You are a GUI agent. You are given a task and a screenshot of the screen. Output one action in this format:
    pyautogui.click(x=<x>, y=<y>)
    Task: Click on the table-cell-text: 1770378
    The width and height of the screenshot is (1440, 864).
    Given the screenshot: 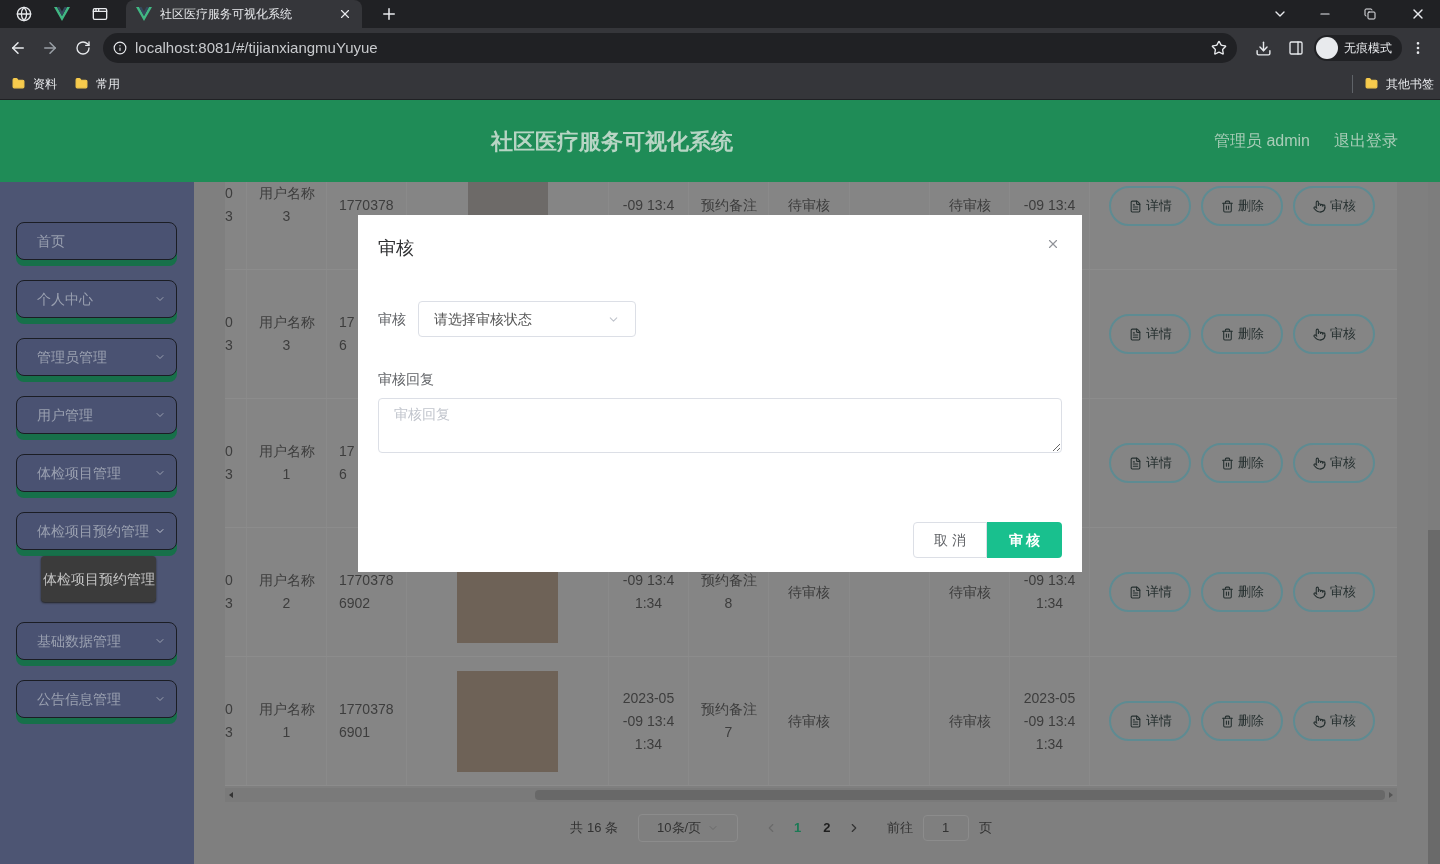 What is the action you would take?
    pyautogui.click(x=366, y=205)
    